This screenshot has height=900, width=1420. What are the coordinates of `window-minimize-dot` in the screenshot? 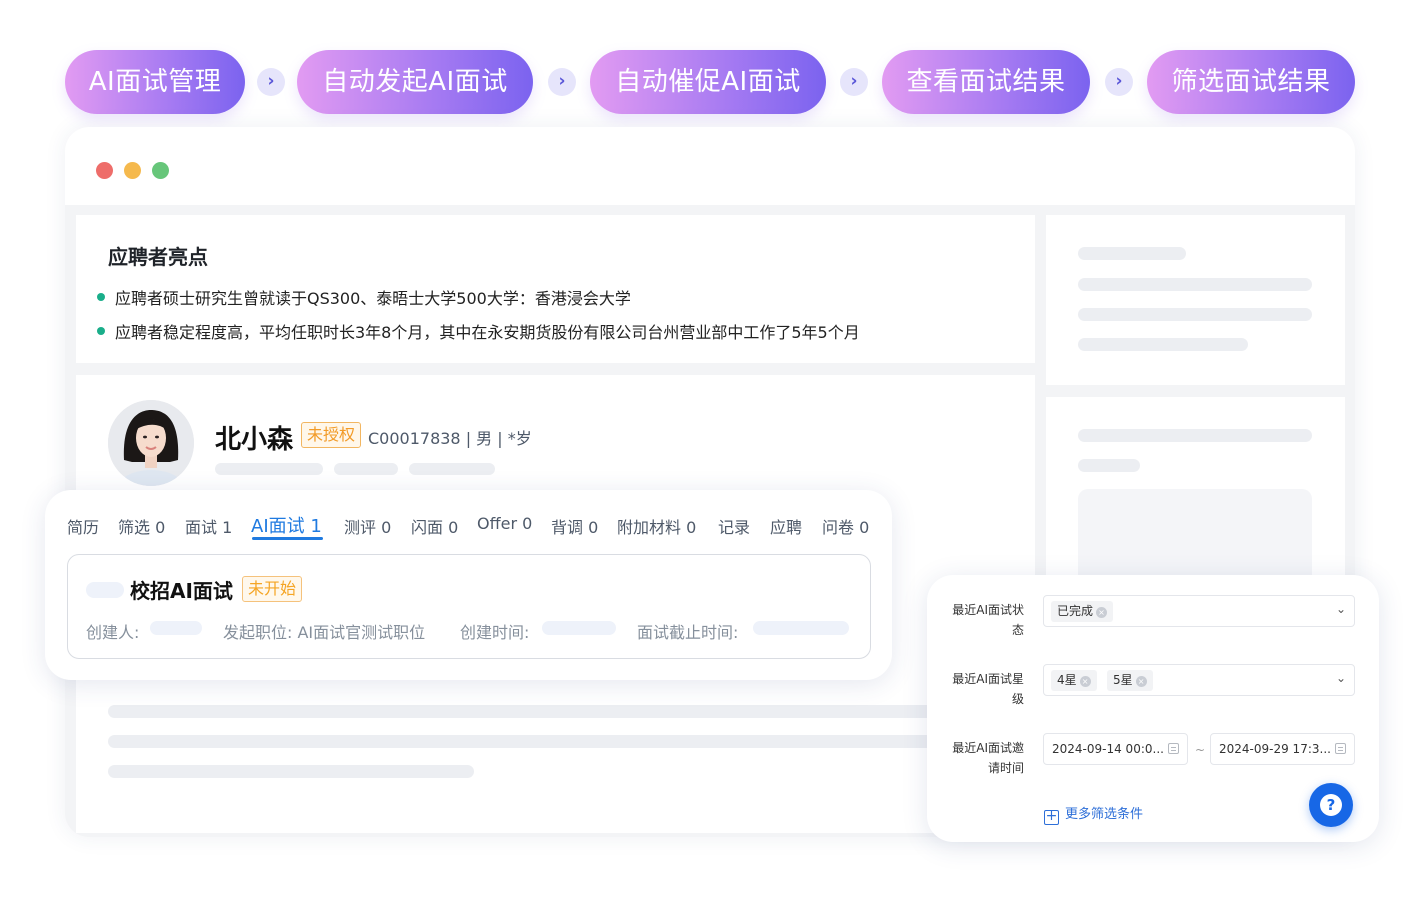 It's located at (132, 170).